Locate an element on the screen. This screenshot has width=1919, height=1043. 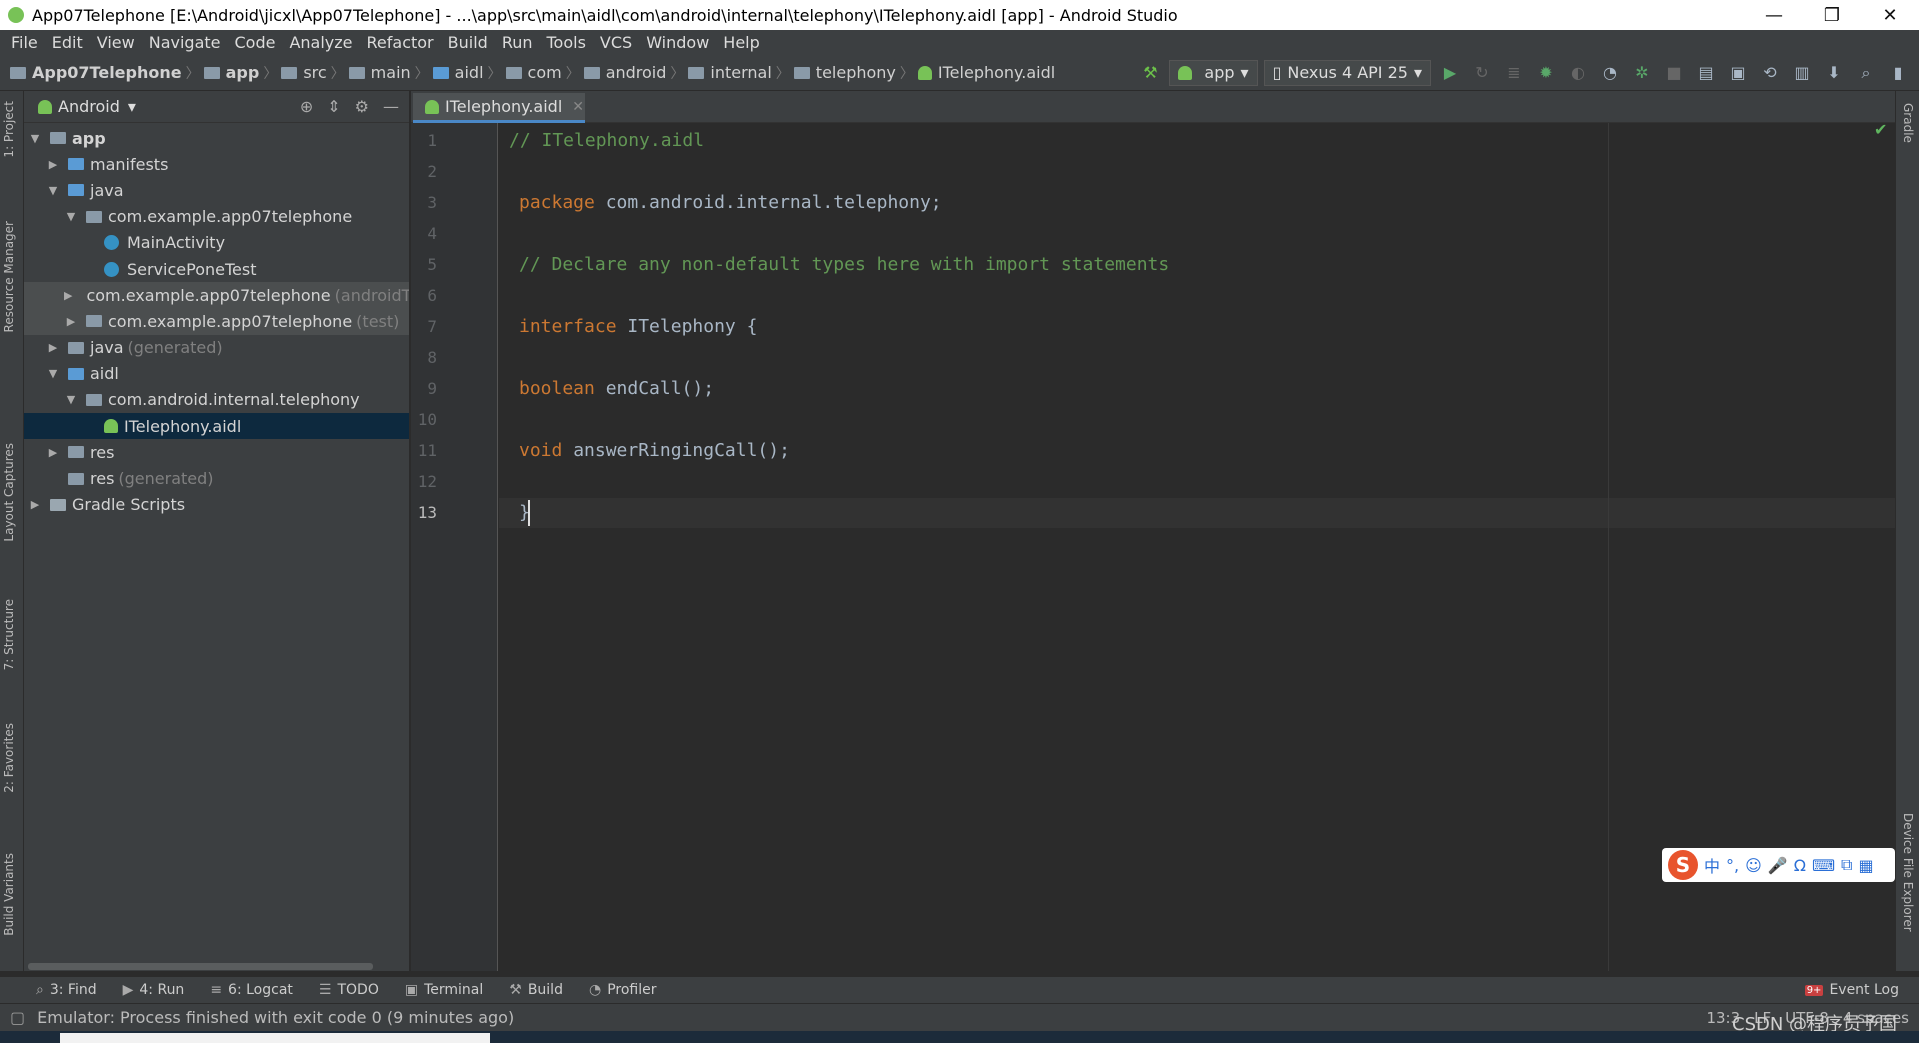
tab-itelephony-aidl: ITelephony.aidl ✕ is located at coordinates (499, 108).